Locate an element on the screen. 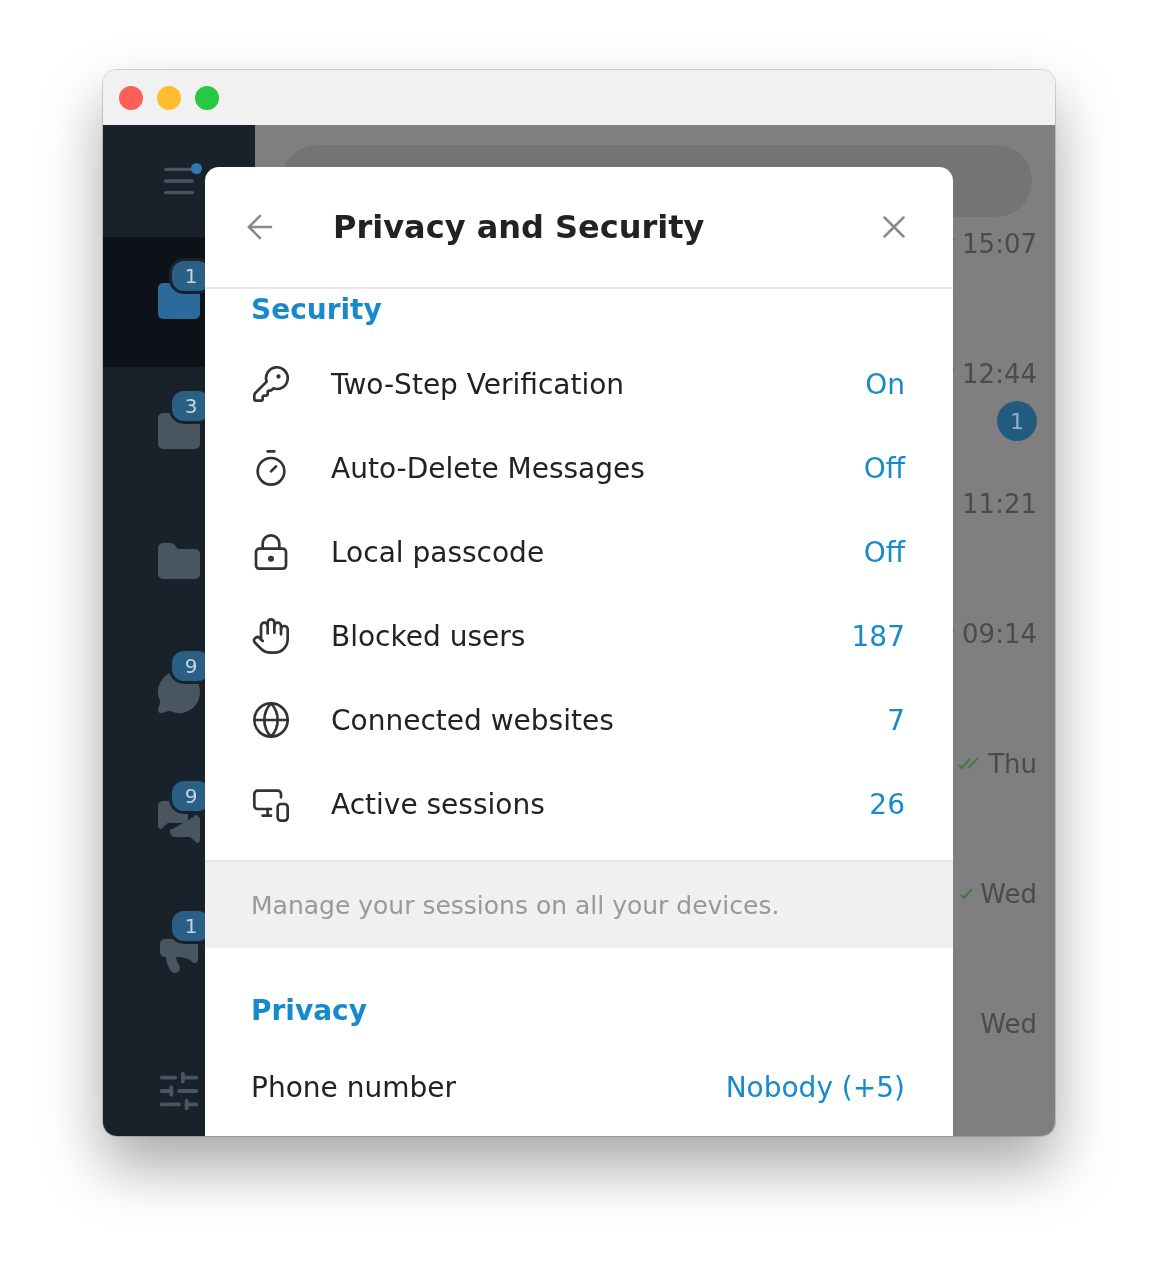  notification-dot is located at coordinates (196, 168).